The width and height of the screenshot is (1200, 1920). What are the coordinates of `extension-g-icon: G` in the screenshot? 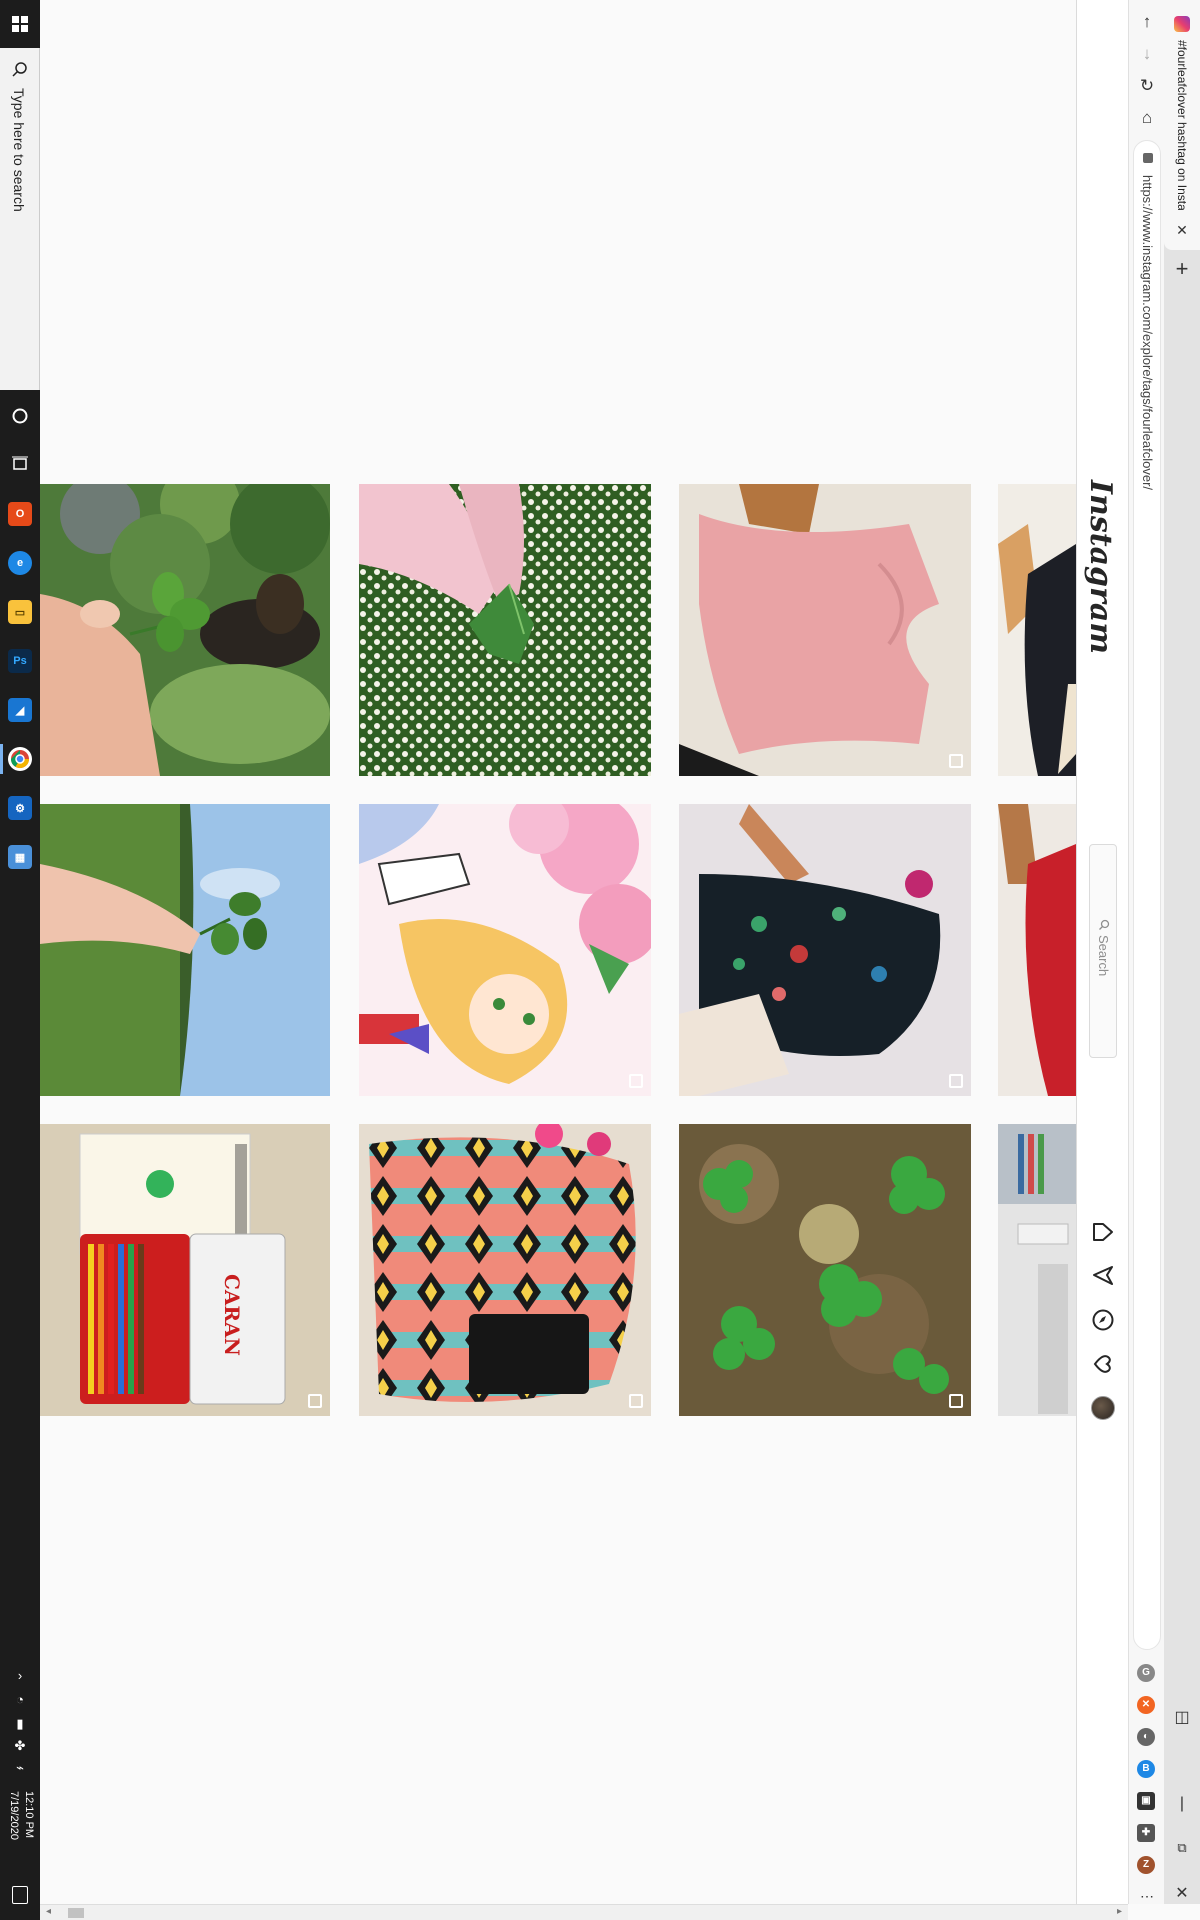 It's located at (1146, 1673).